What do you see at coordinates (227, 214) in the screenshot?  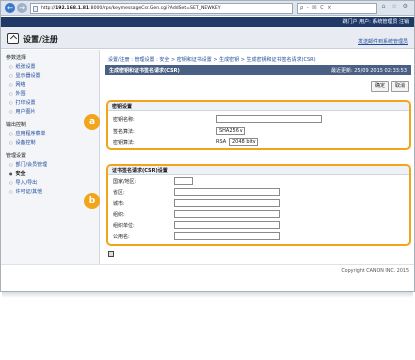 I see `organization-input` at bounding box center [227, 214].